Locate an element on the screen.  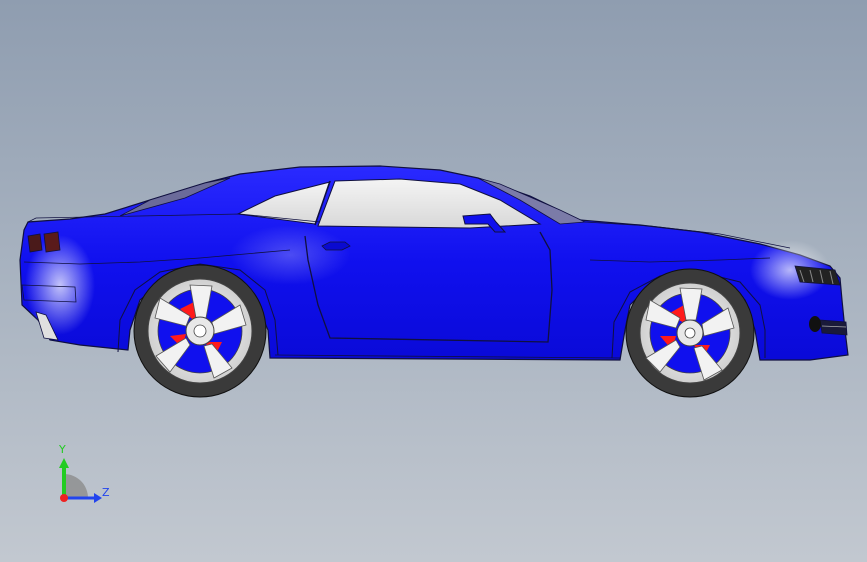
triad-axes-icon is located at coordinates (80, 480).